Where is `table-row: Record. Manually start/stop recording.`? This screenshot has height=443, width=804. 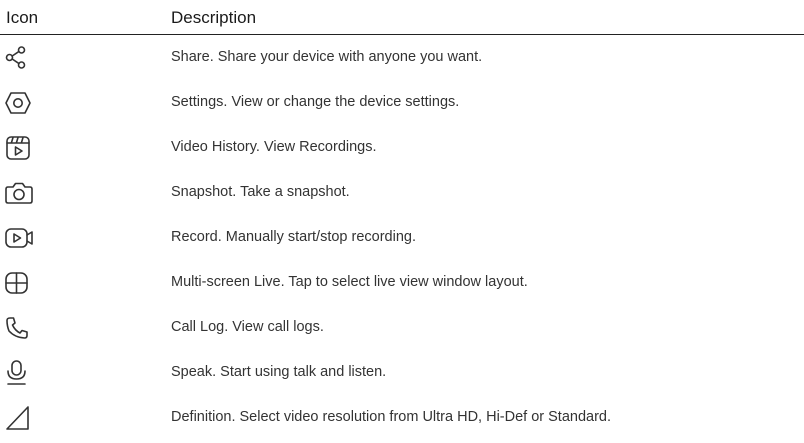
table-row: Record. Manually start/stop recording. is located at coordinates (402, 237).